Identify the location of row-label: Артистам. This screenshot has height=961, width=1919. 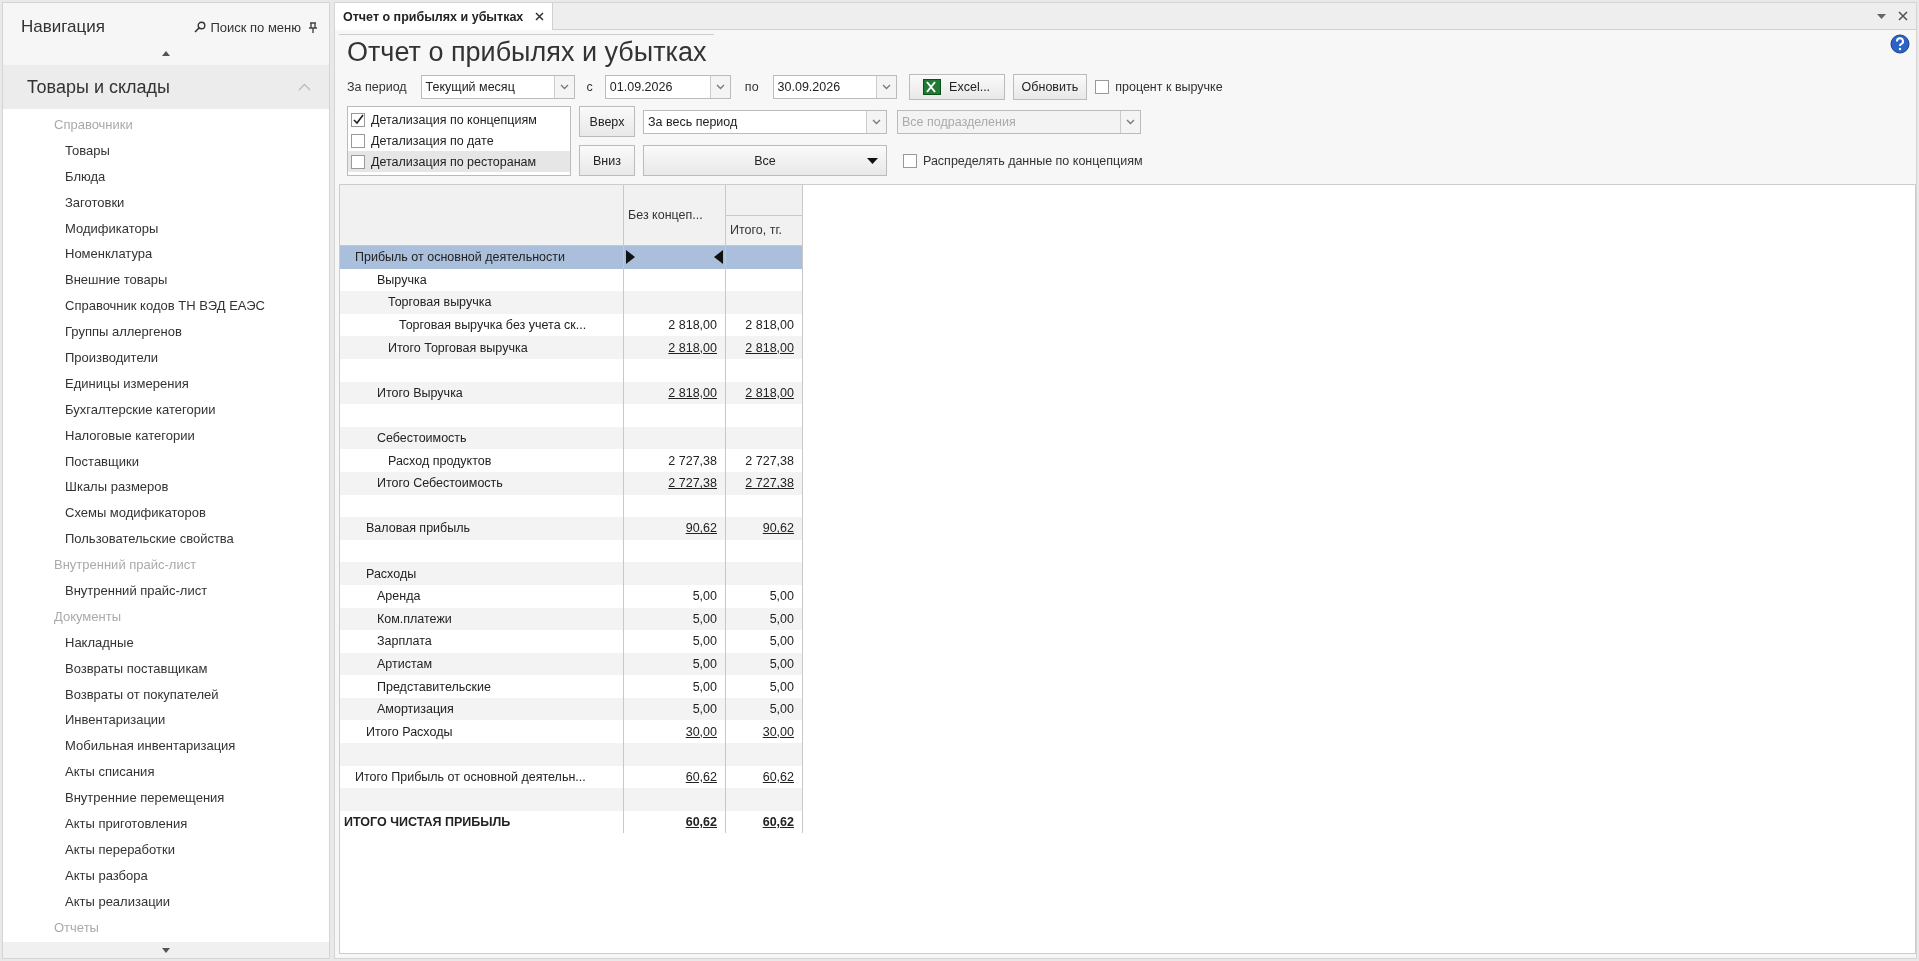
(482, 664).